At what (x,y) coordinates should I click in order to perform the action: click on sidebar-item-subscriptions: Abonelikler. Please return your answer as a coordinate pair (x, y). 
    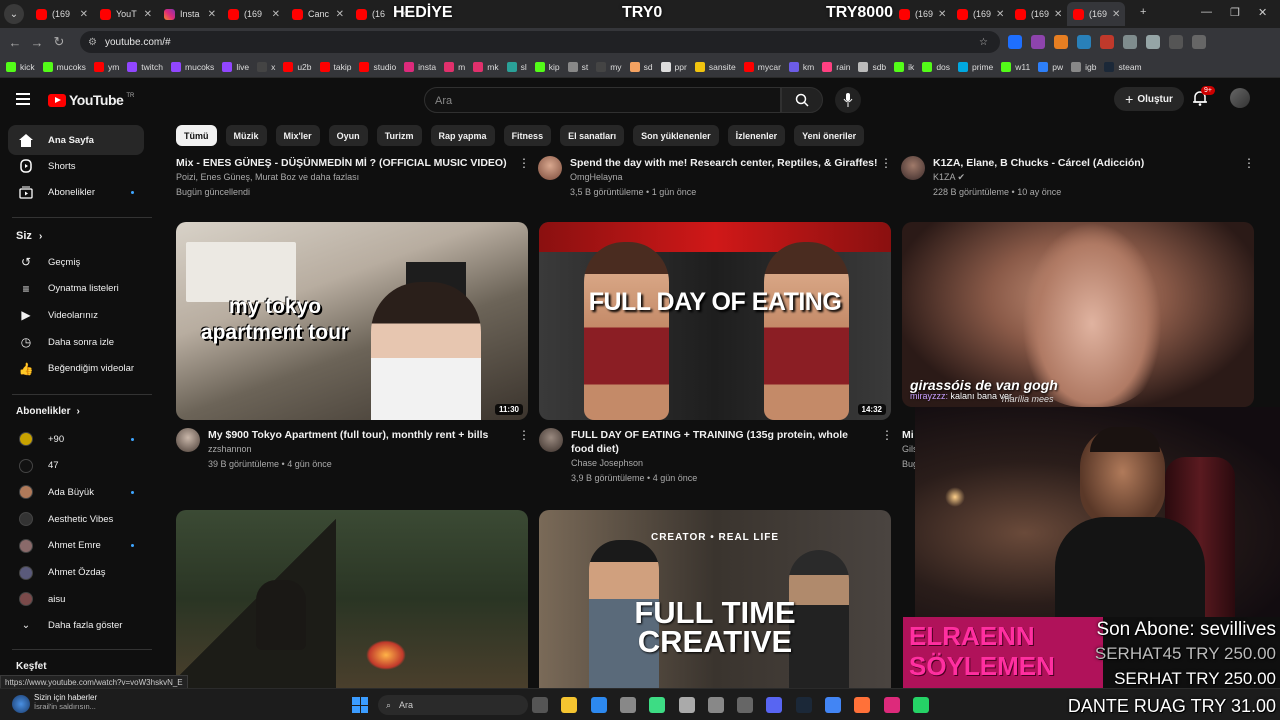
    Looking at the image, I should click on (76, 192).